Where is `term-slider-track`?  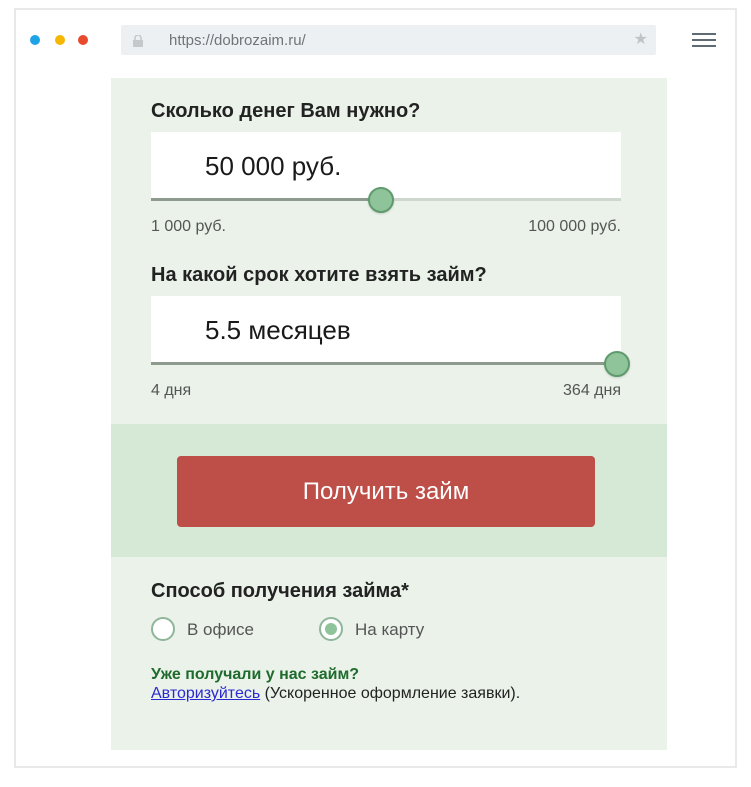
term-slider-track is located at coordinates (386, 363).